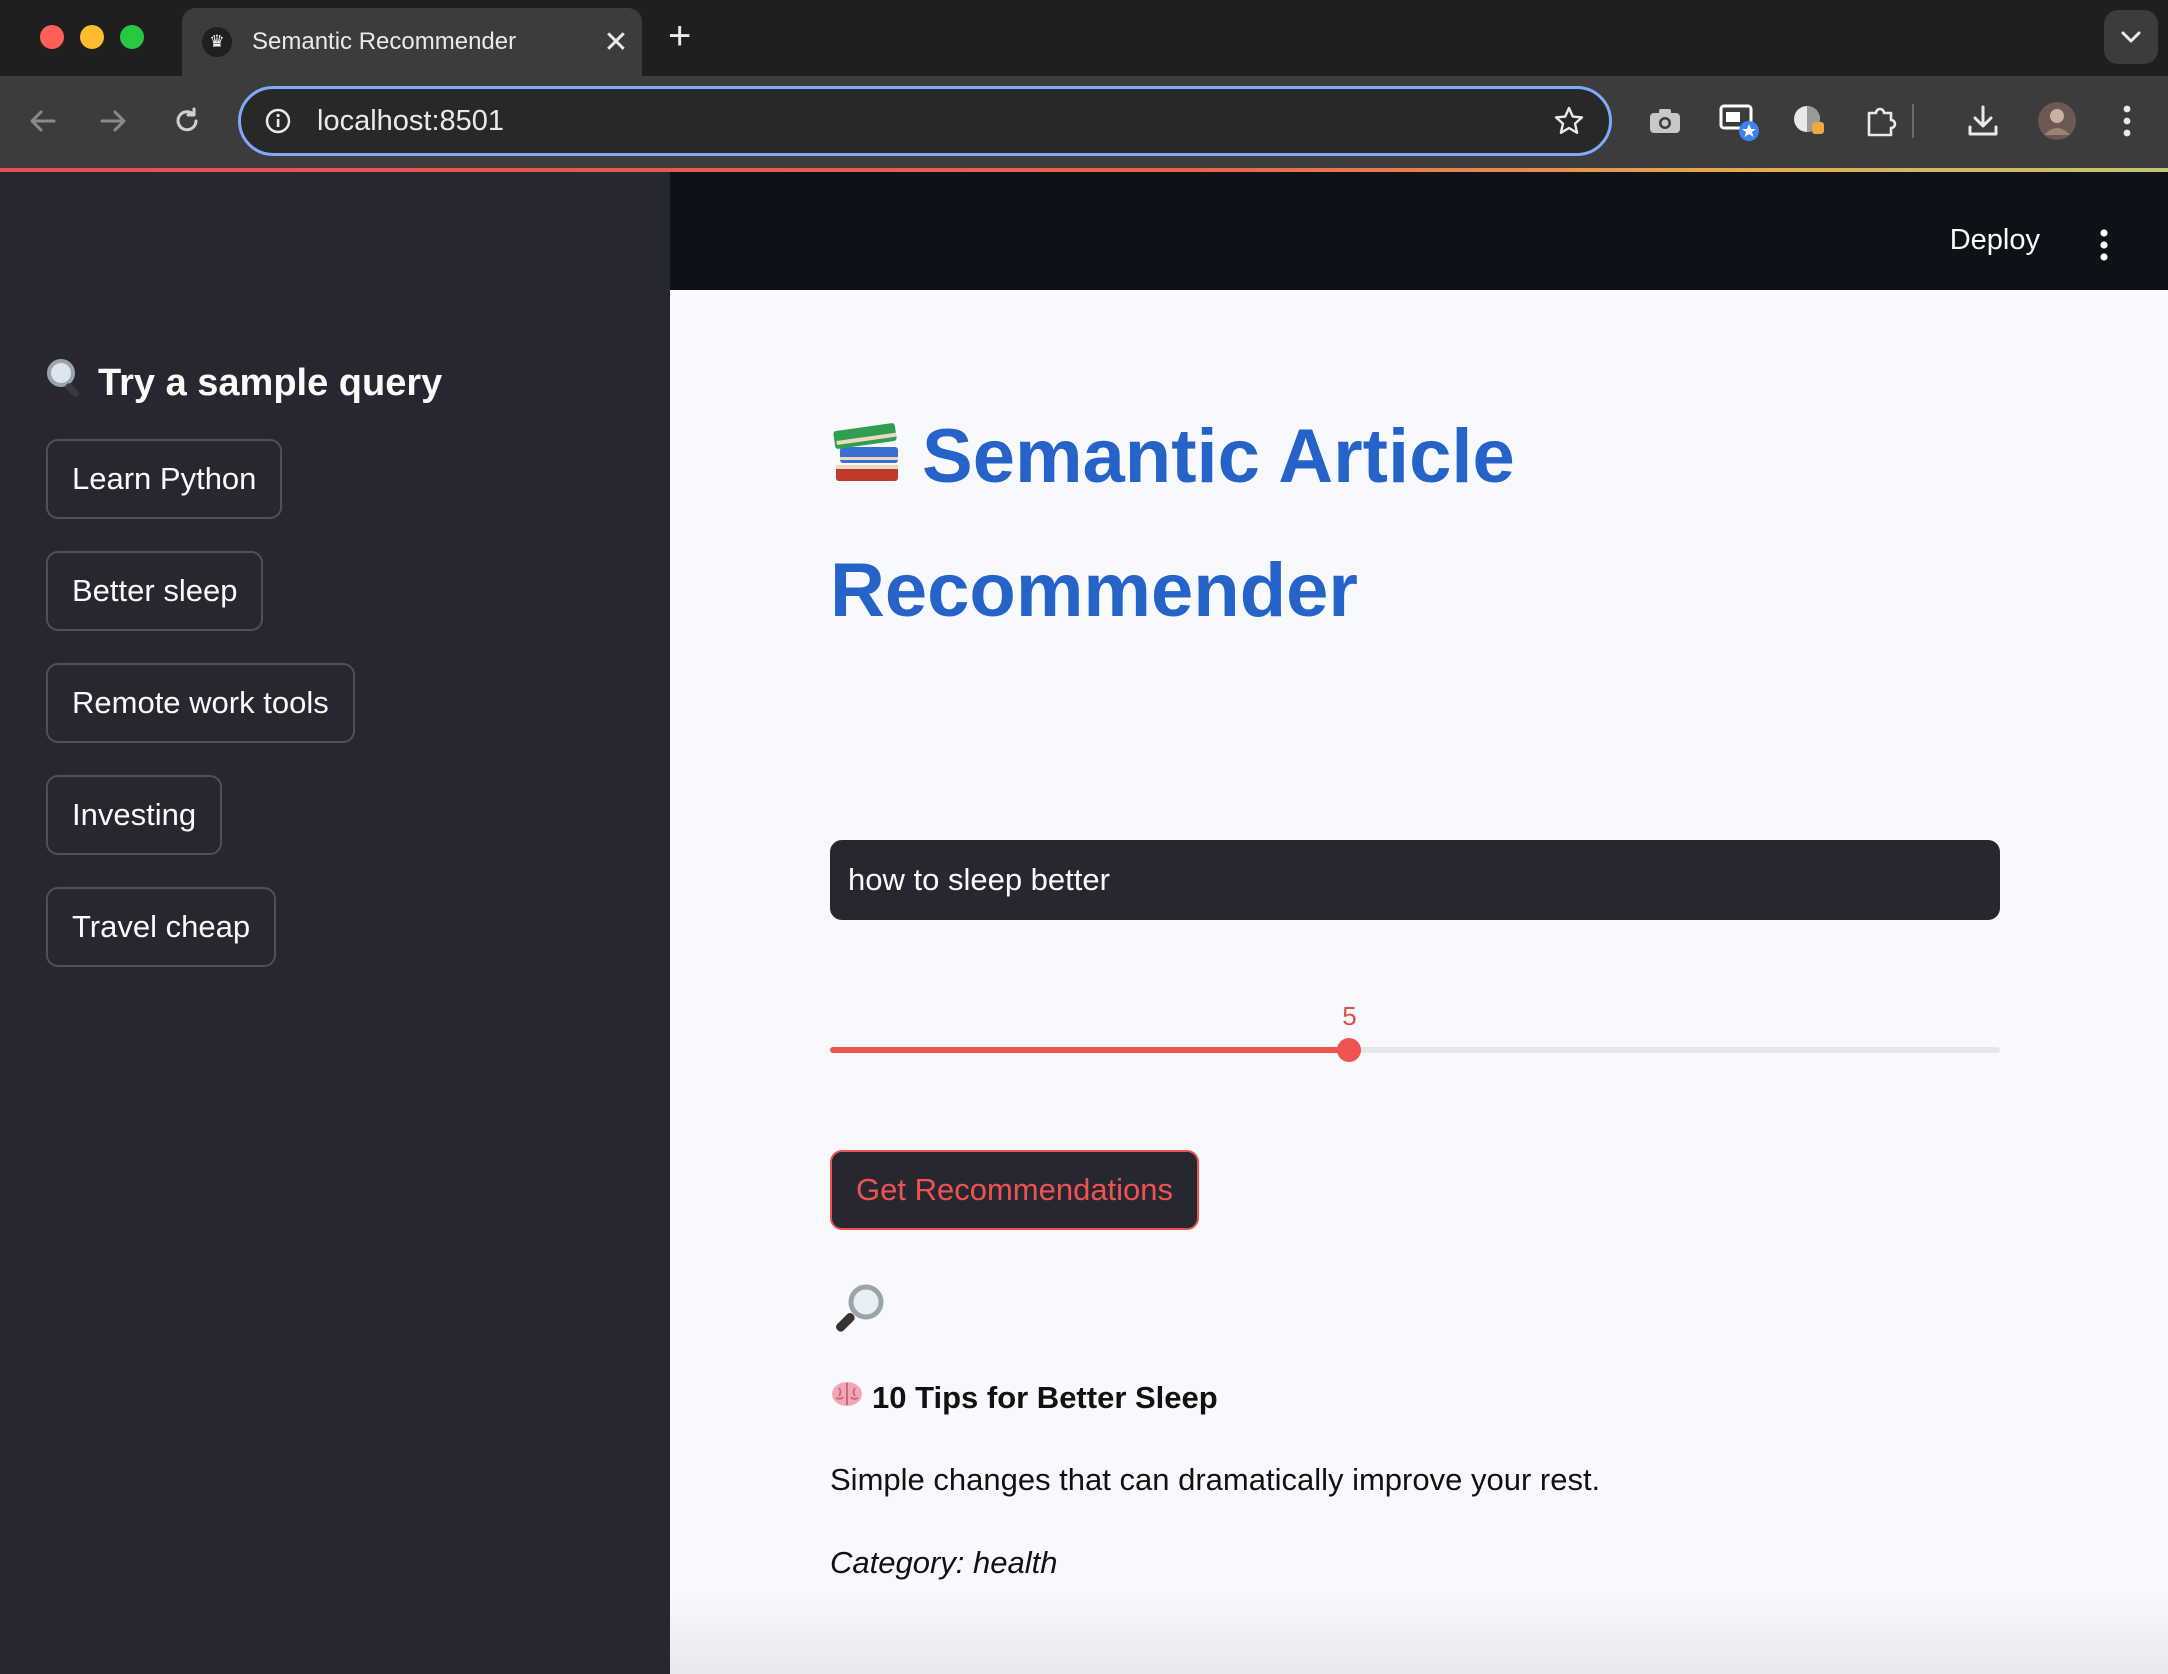 This screenshot has width=2168, height=1674. I want to click on slider-fill, so click(1090, 1050).